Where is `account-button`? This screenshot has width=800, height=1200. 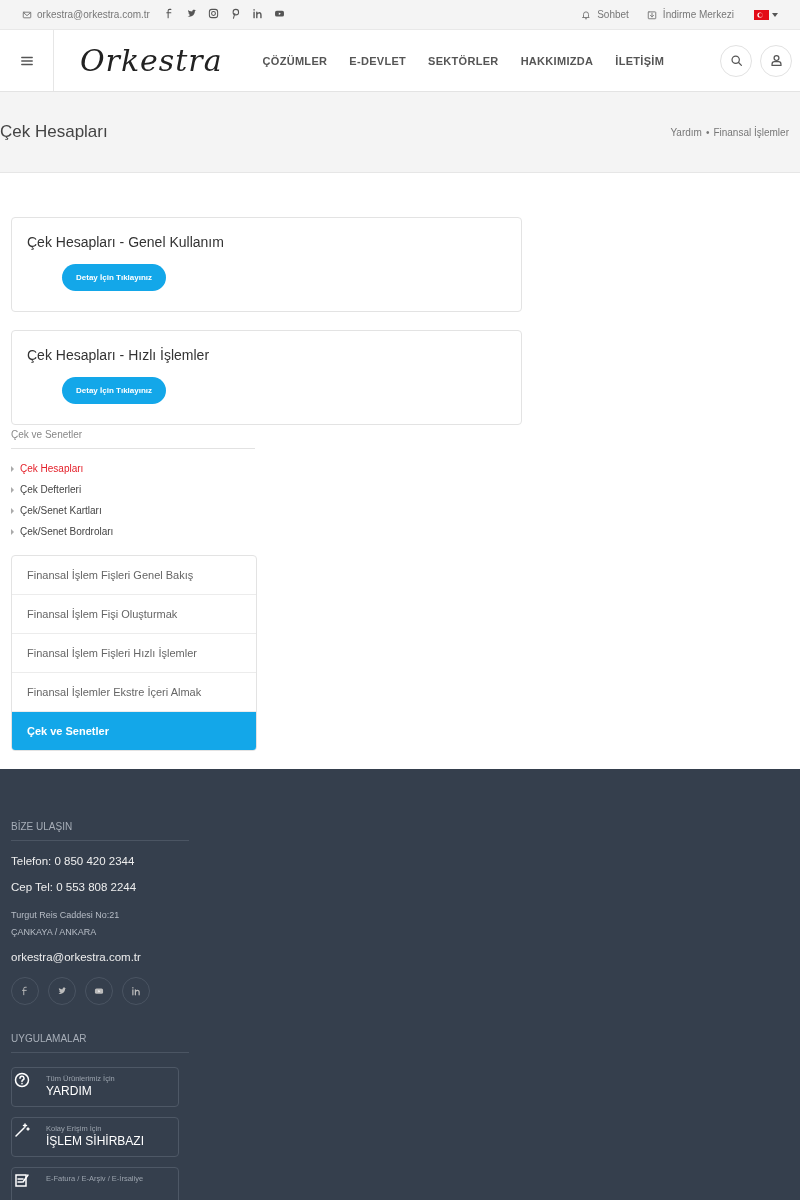 account-button is located at coordinates (776, 60).